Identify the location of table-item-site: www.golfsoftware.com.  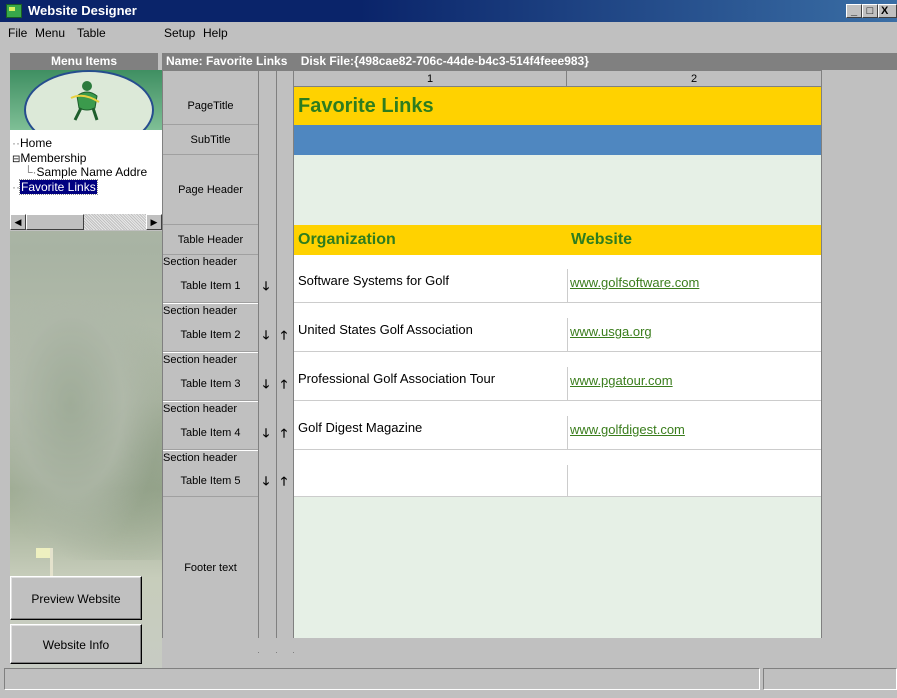
(694, 286).